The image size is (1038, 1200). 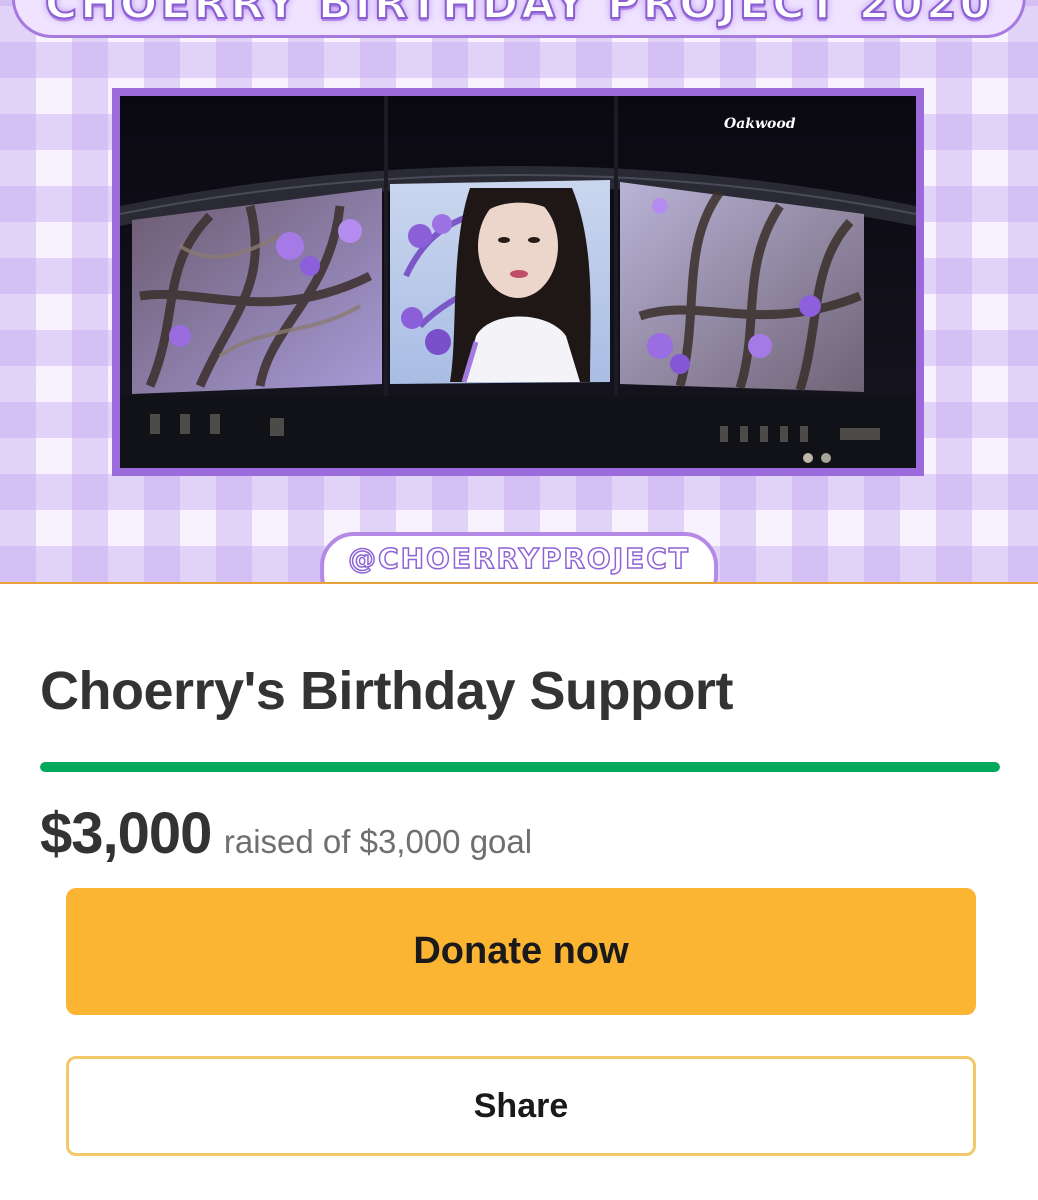 What do you see at coordinates (126, 833) in the screenshot?
I see `amount-raised: $3,000` at bounding box center [126, 833].